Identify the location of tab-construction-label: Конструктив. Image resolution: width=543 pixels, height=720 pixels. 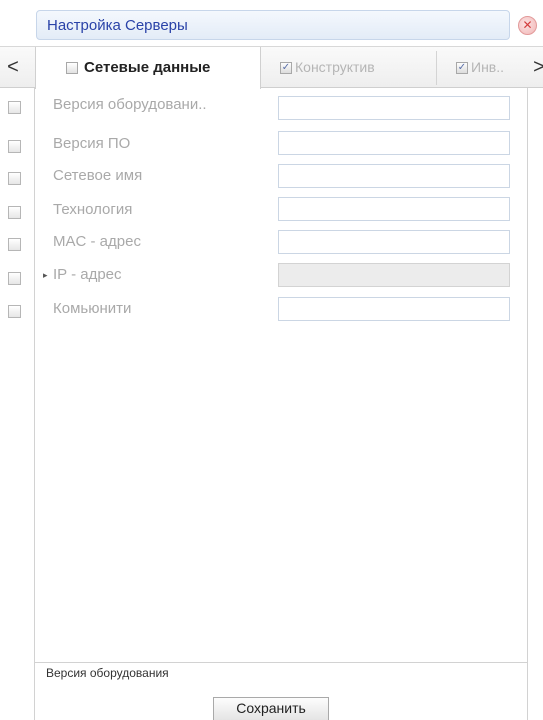
(335, 67).